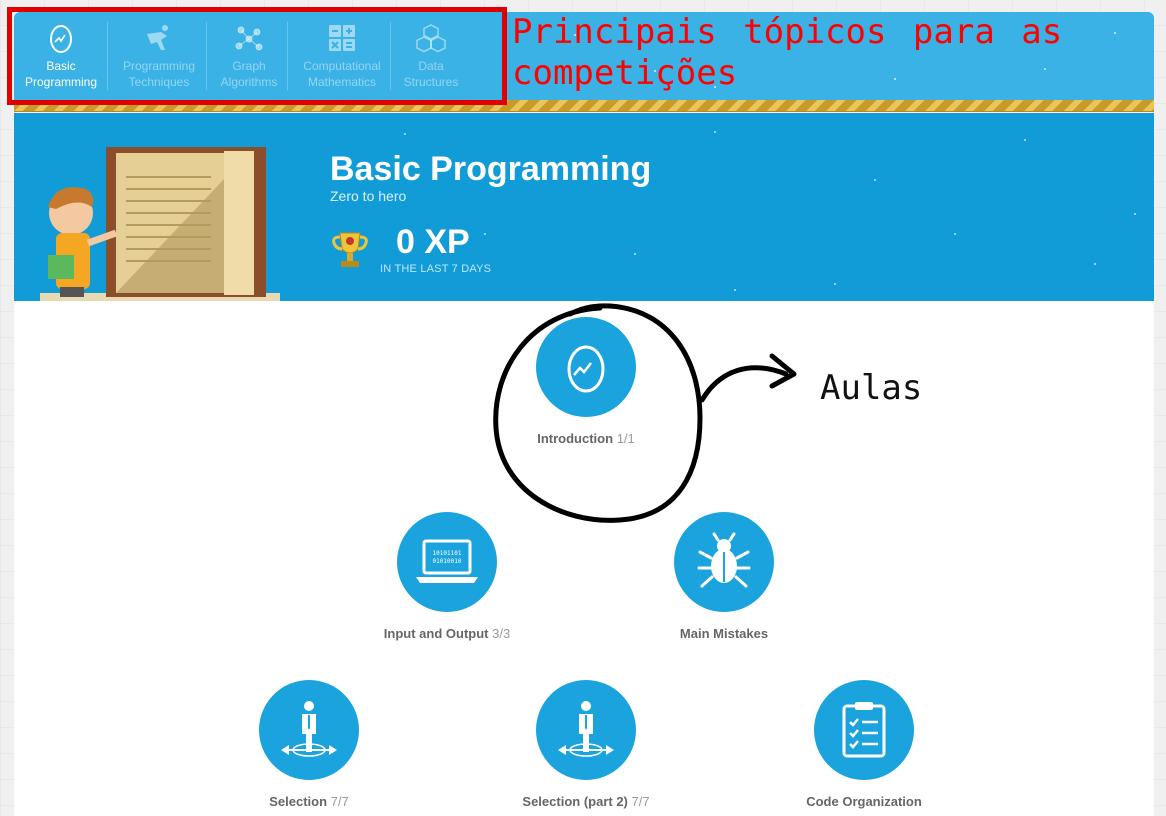 Image resolution: width=1166 pixels, height=816 pixels. I want to click on lesson-title: Main Mistakes, so click(724, 633).